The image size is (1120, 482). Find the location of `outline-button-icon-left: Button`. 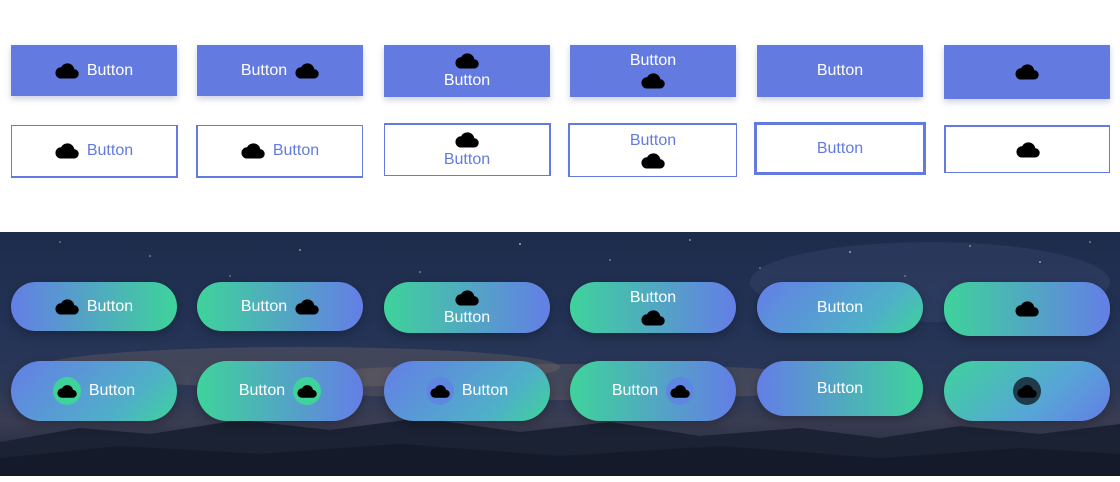

outline-button-icon-left: Button is located at coordinates (94, 151).